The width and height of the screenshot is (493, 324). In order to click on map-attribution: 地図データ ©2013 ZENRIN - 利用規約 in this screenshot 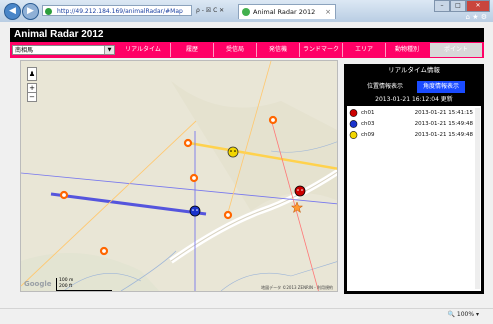, I will do `click(297, 288)`.